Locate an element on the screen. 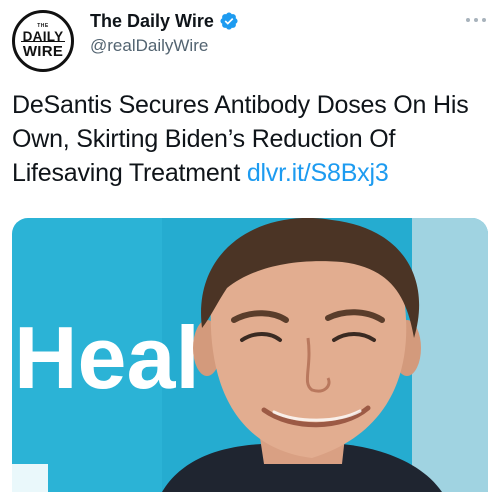  avatar: THE DAILY WIRE is located at coordinates (43, 41).